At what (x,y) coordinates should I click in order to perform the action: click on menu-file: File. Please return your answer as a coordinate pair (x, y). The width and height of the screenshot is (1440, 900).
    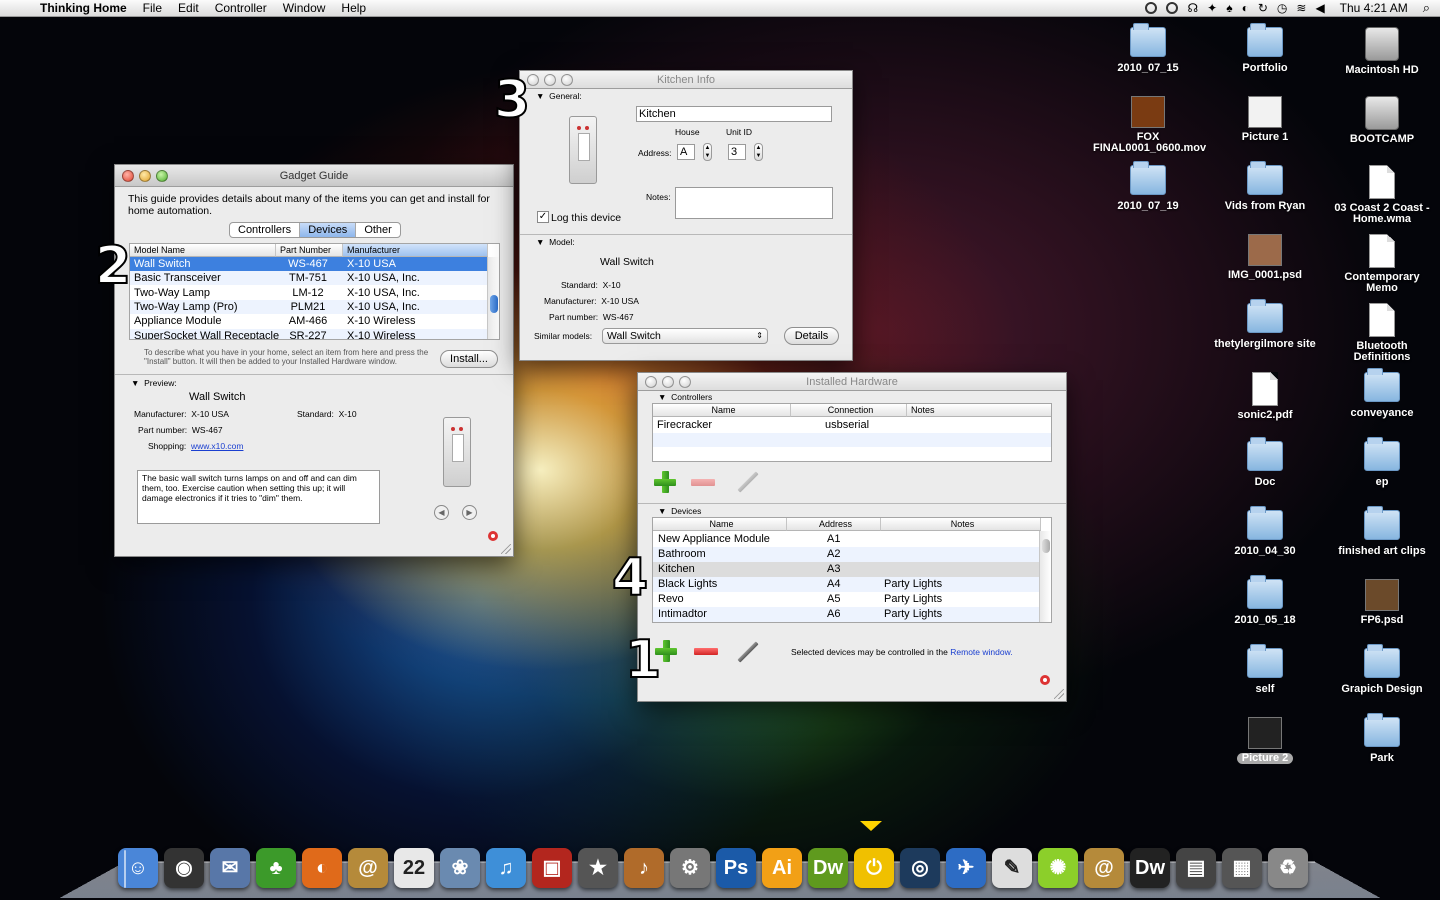
    Looking at the image, I should click on (152, 8).